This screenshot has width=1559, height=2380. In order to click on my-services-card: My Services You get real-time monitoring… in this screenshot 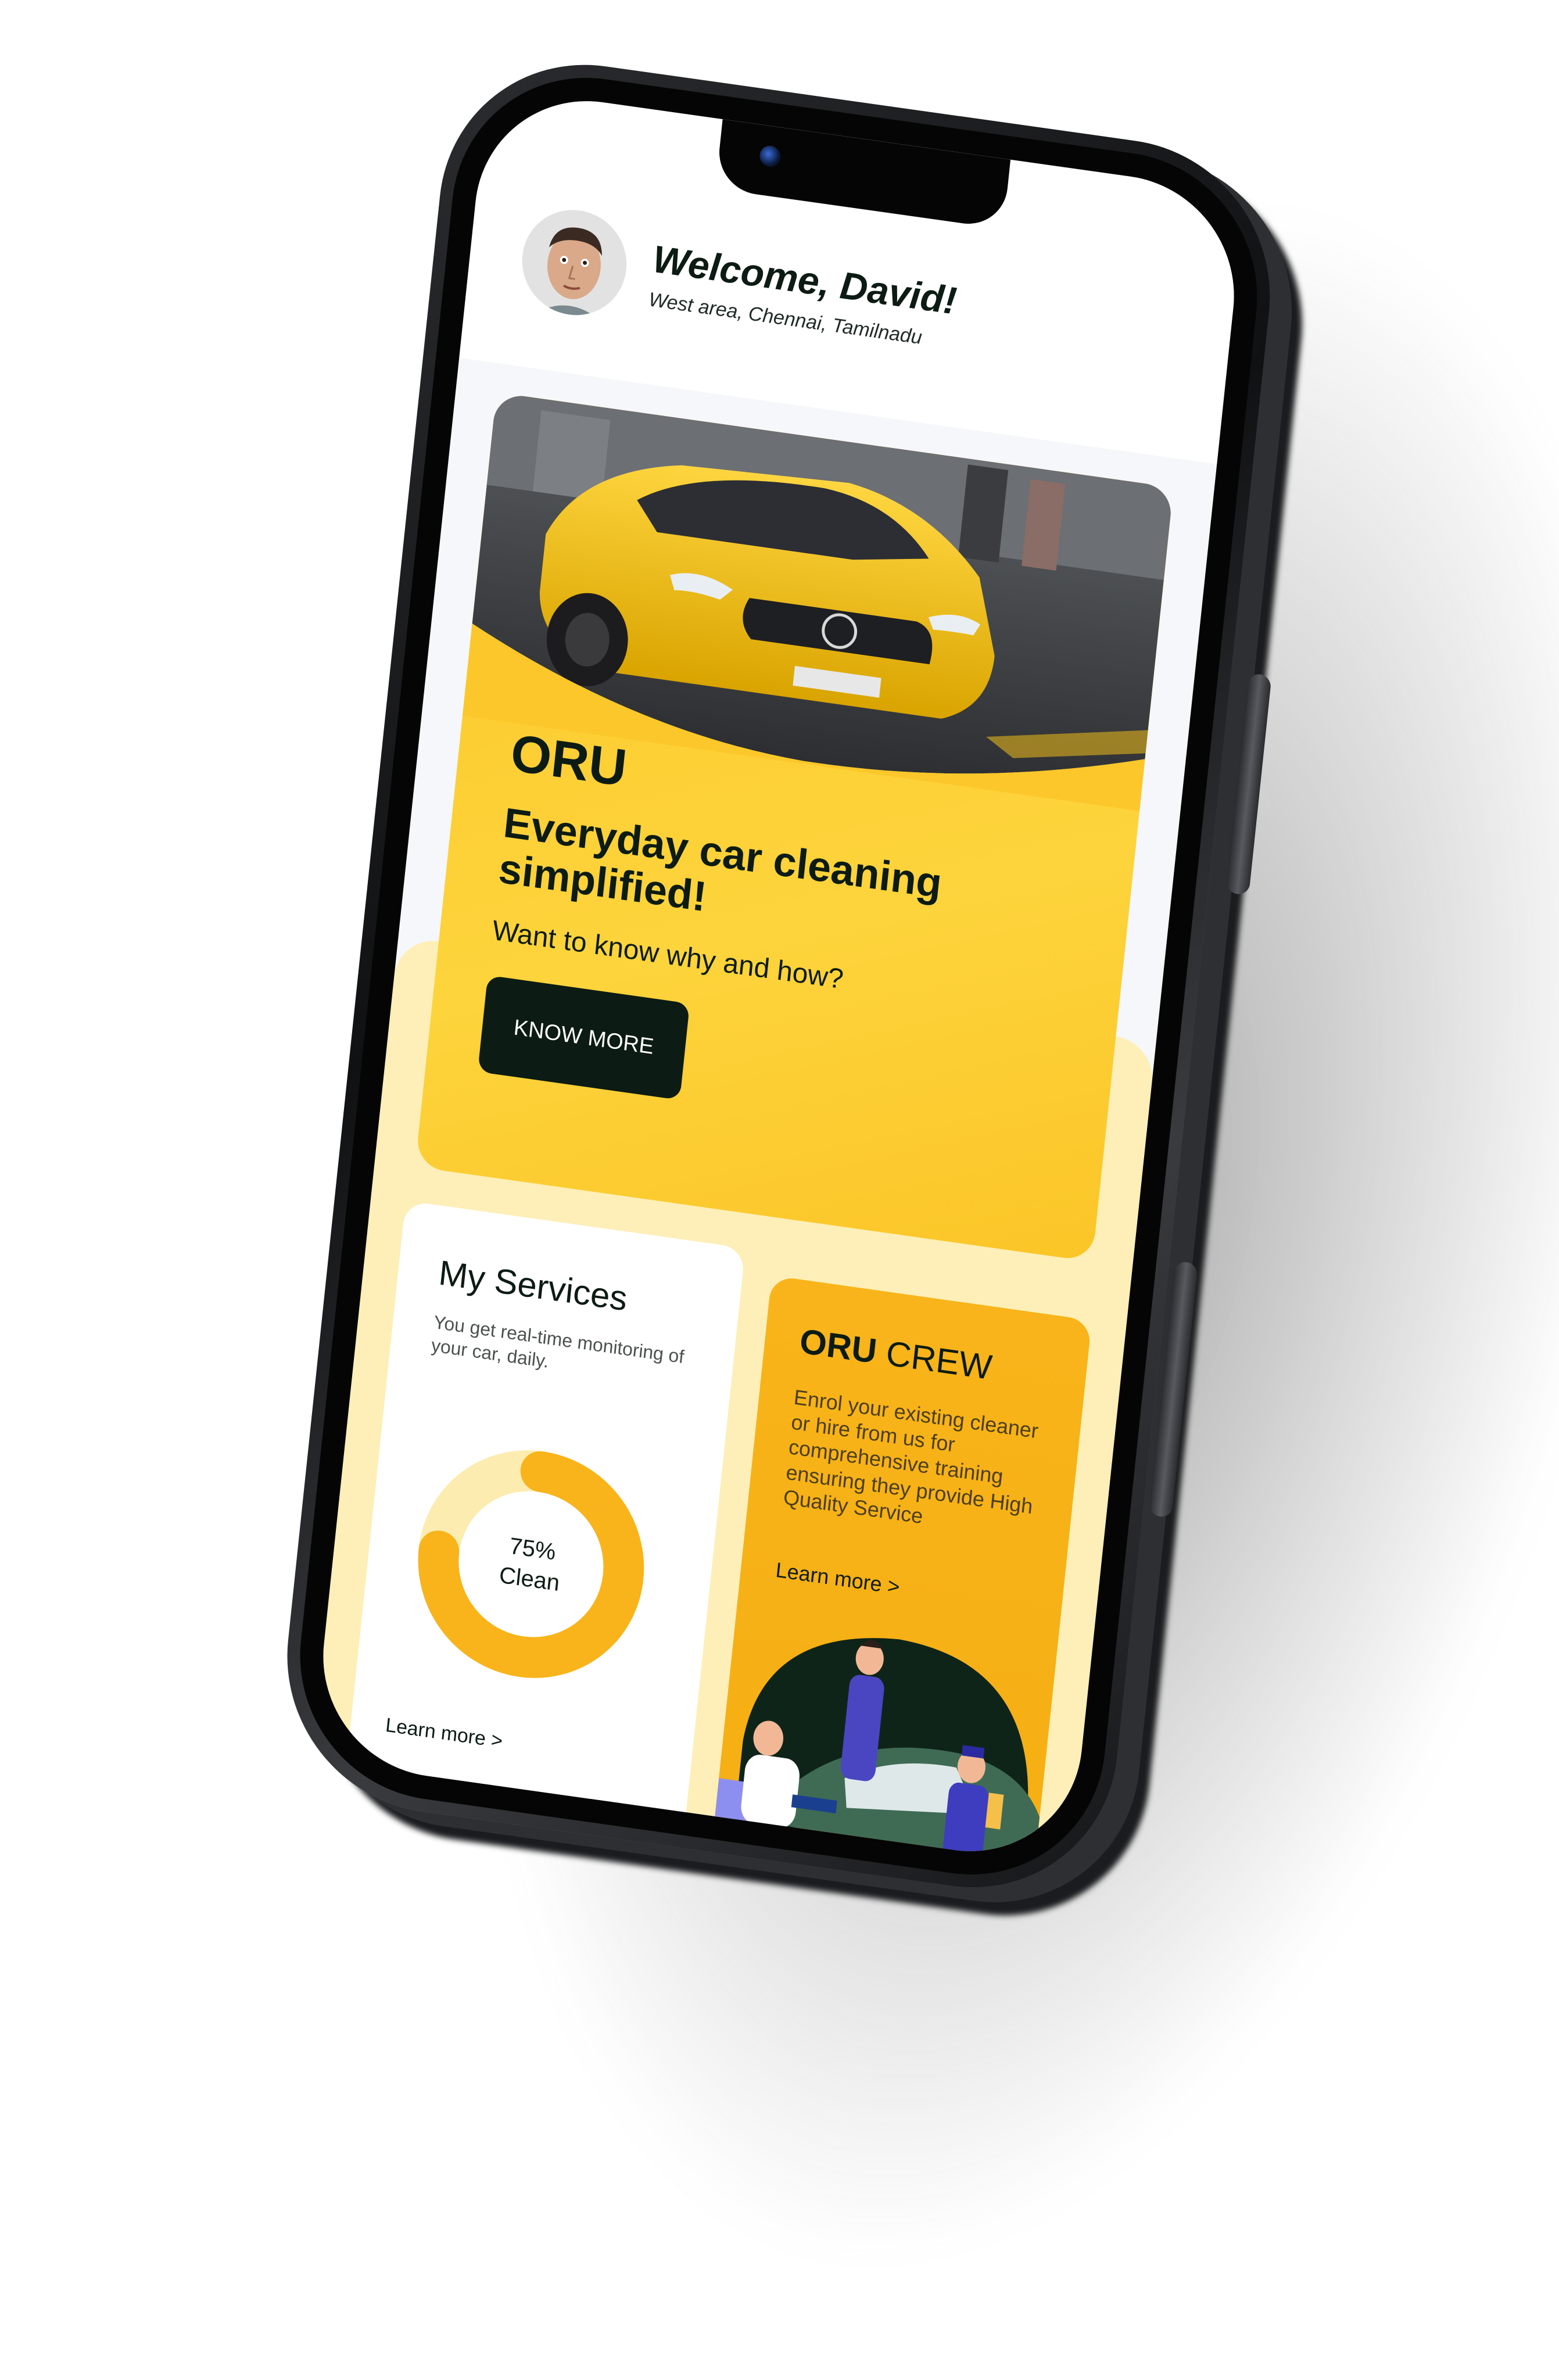, I will do `click(544, 1519)`.